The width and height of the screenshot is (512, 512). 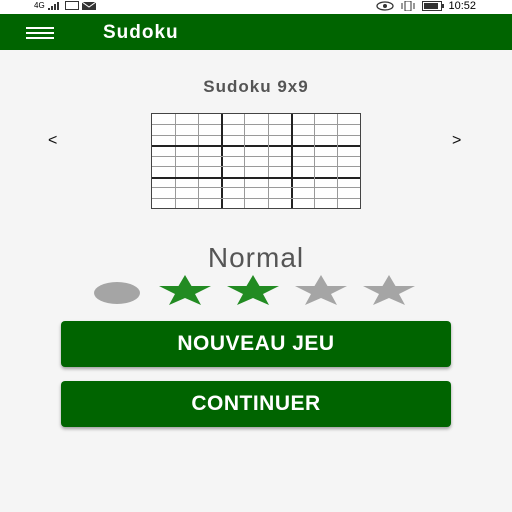 I want to click on difficulty-dot, so click(x=117, y=293).